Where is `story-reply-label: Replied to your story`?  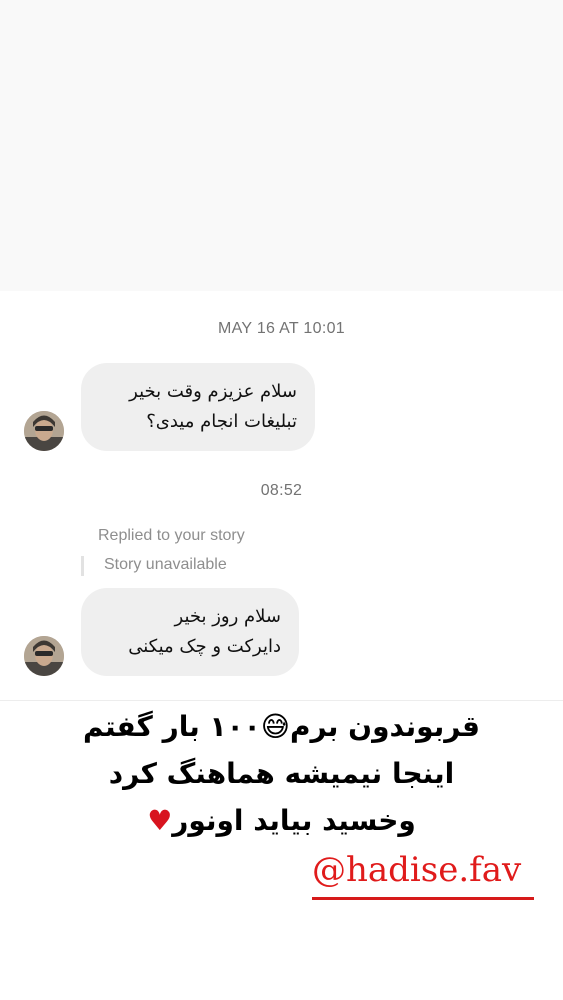
story-reply-label: Replied to your story is located at coordinates (171, 535).